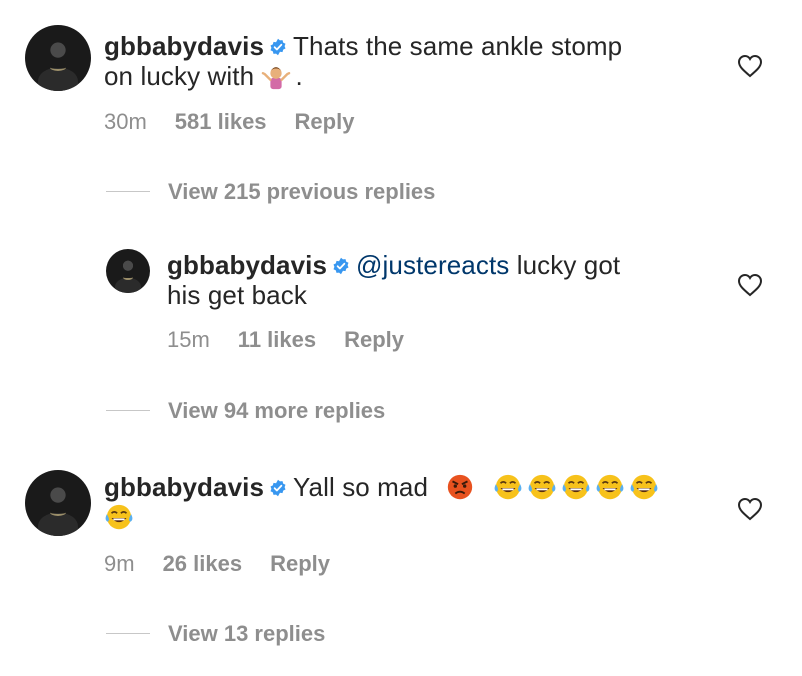 This screenshot has height=676, width=802. I want to click on view-replies-link: View 215 previous replies, so click(301, 192).